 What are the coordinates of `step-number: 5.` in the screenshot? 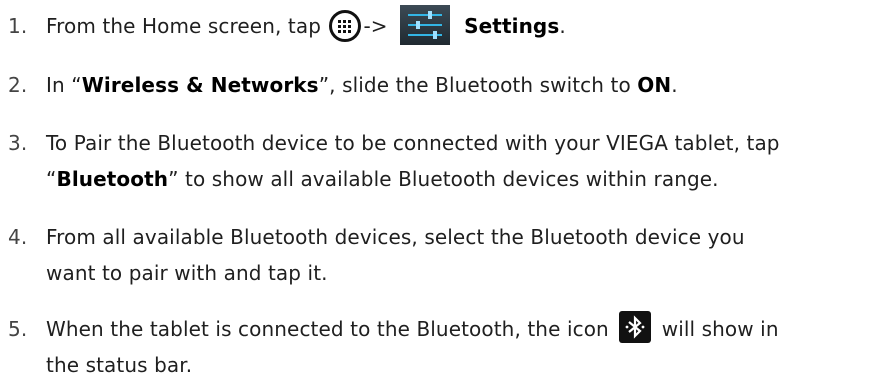 It's located at (18, 329).